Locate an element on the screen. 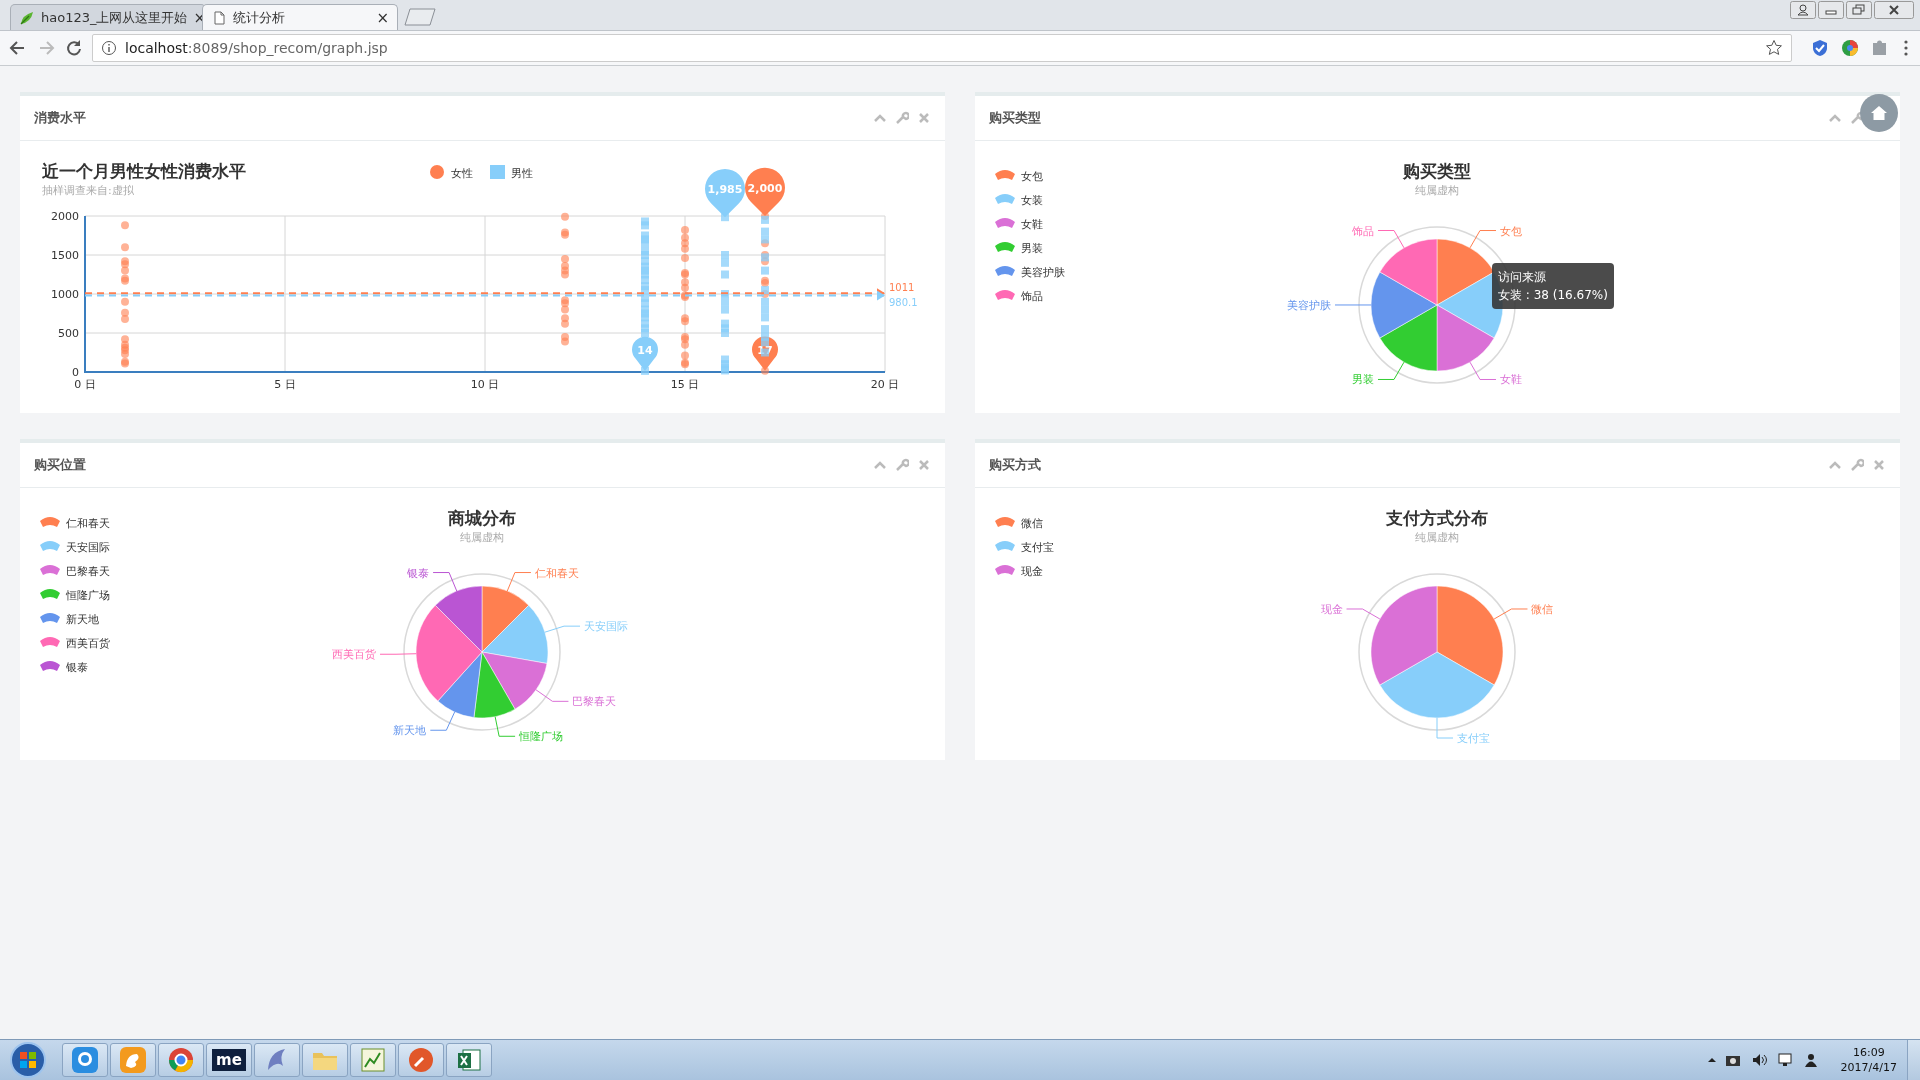 This screenshot has height=1080, width=1920. value-pin: 2,000 is located at coordinates (765, 191).